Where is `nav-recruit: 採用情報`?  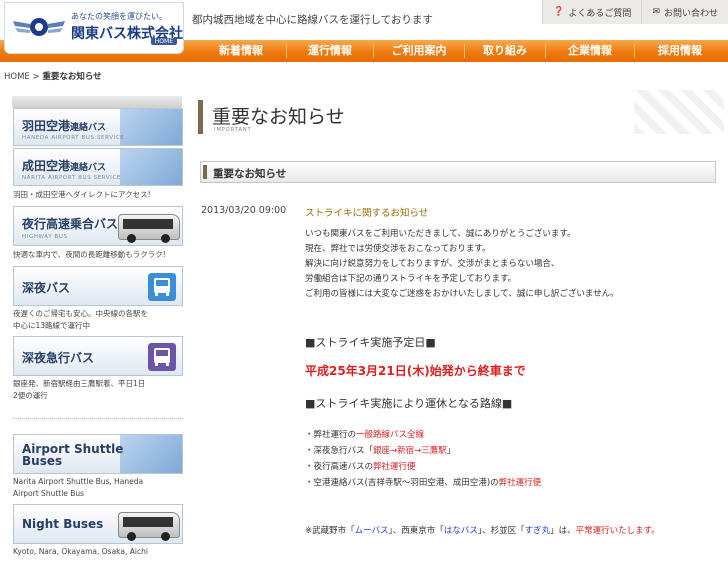 nav-recruit: 採用情報 is located at coordinates (680, 51).